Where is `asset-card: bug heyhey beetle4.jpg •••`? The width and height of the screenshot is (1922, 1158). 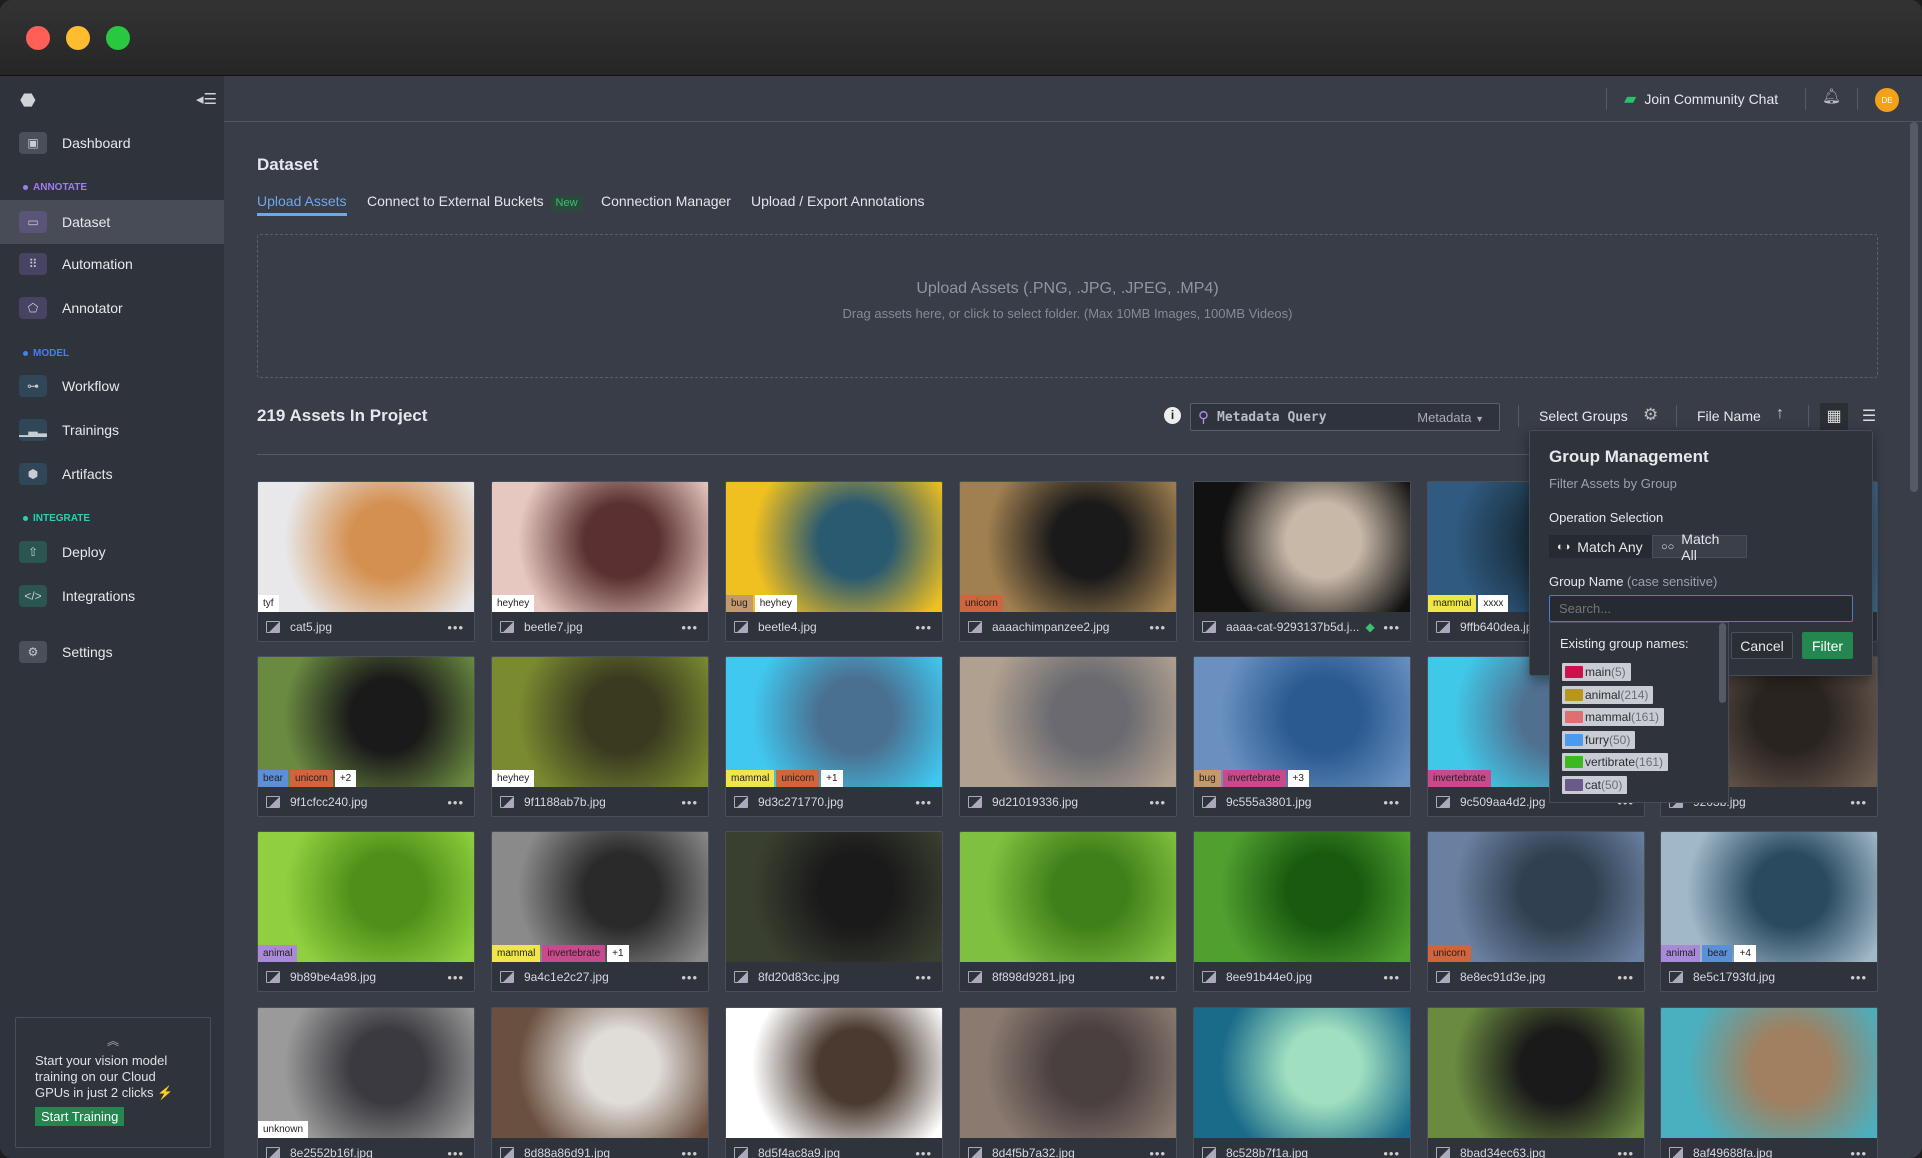 asset-card: bug heyhey beetle4.jpg ••• is located at coordinates (834, 561).